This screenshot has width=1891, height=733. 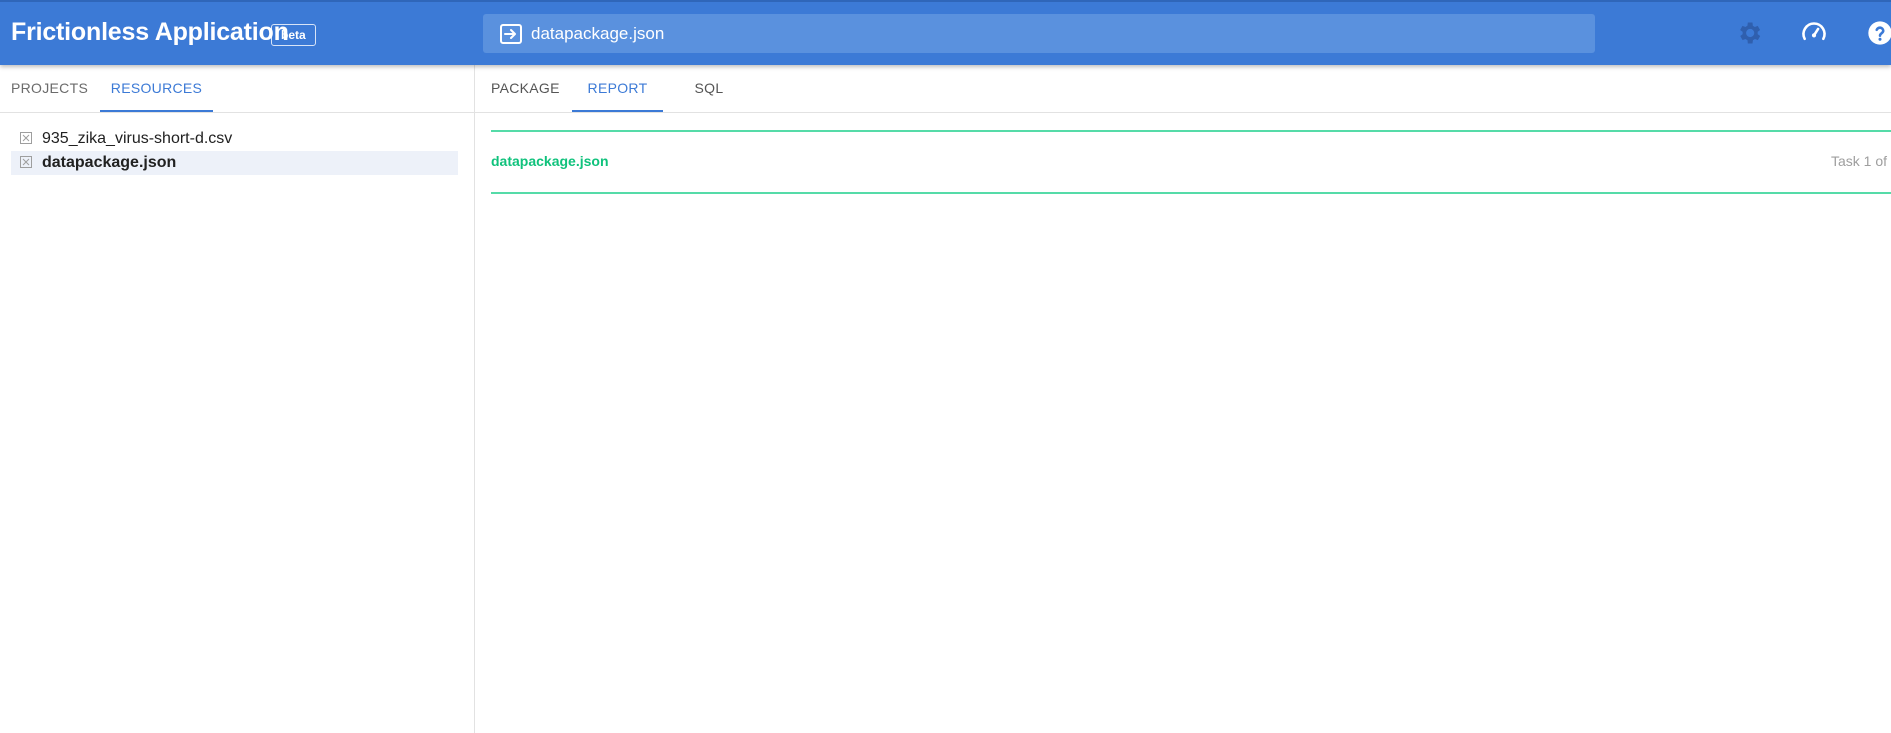 I want to click on tab-report-label: REPORT, so click(x=617, y=88).